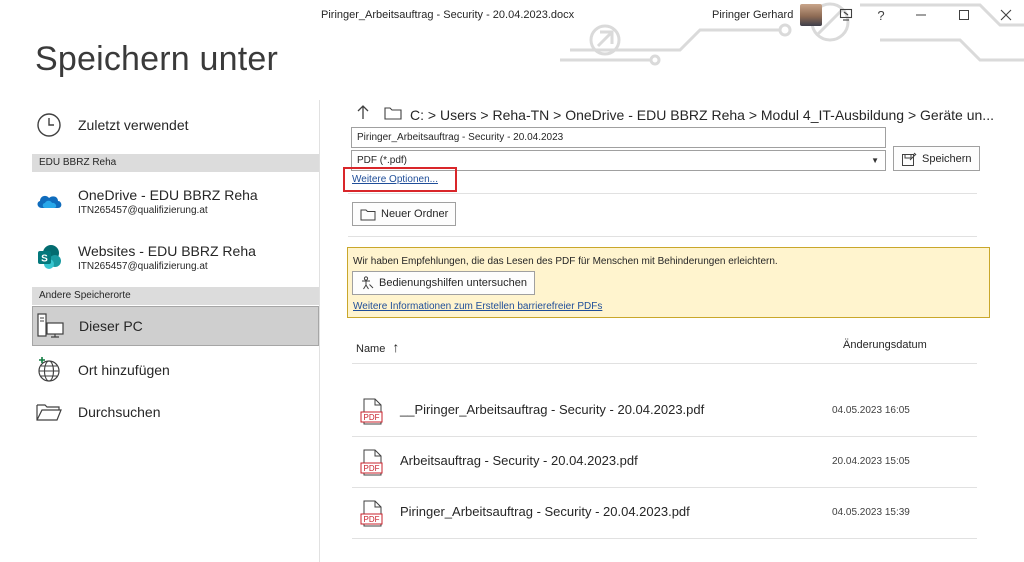 The width and height of the screenshot is (1024, 562). Describe the element at coordinates (885, 345) in the screenshot. I see `column-header-modified: Änderungsdatum` at that location.